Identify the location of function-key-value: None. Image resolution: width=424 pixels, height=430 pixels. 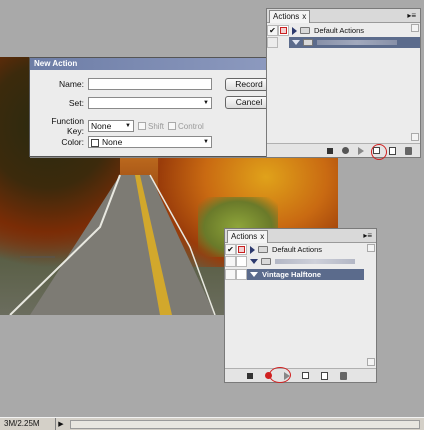
(101, 126).